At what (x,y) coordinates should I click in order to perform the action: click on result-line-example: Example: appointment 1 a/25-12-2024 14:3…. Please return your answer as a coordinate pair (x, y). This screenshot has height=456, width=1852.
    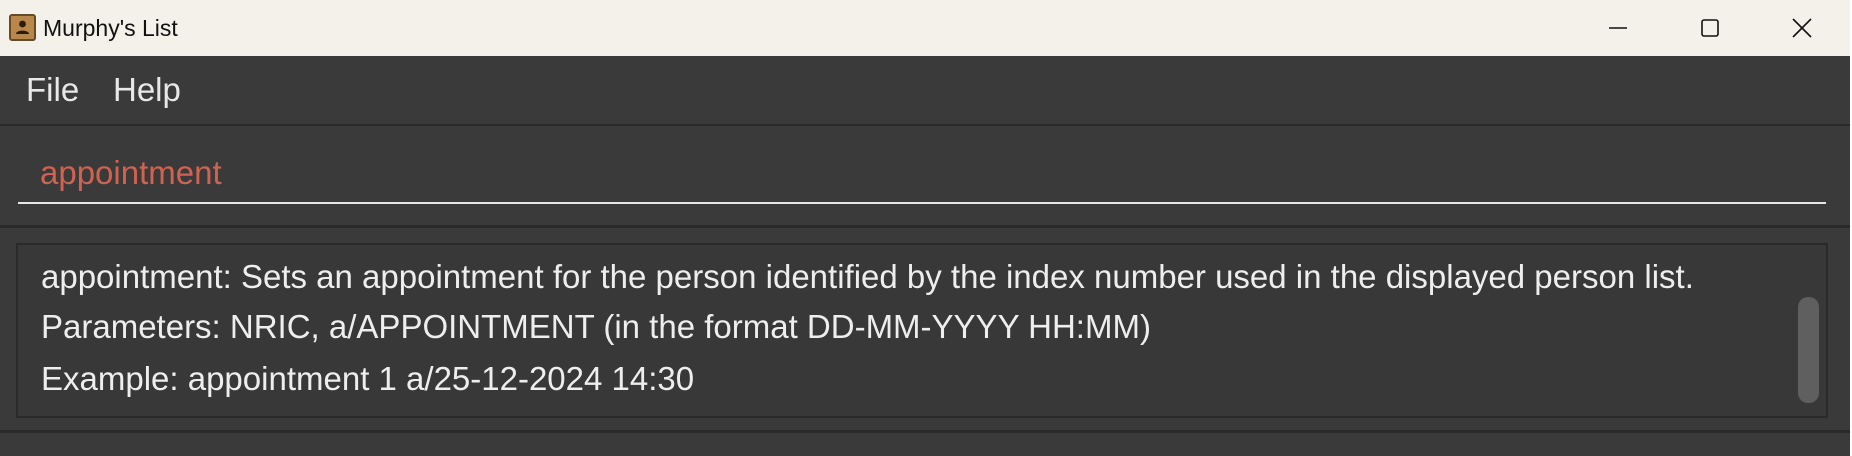
    Looking at the image, I should click on (368, 378).